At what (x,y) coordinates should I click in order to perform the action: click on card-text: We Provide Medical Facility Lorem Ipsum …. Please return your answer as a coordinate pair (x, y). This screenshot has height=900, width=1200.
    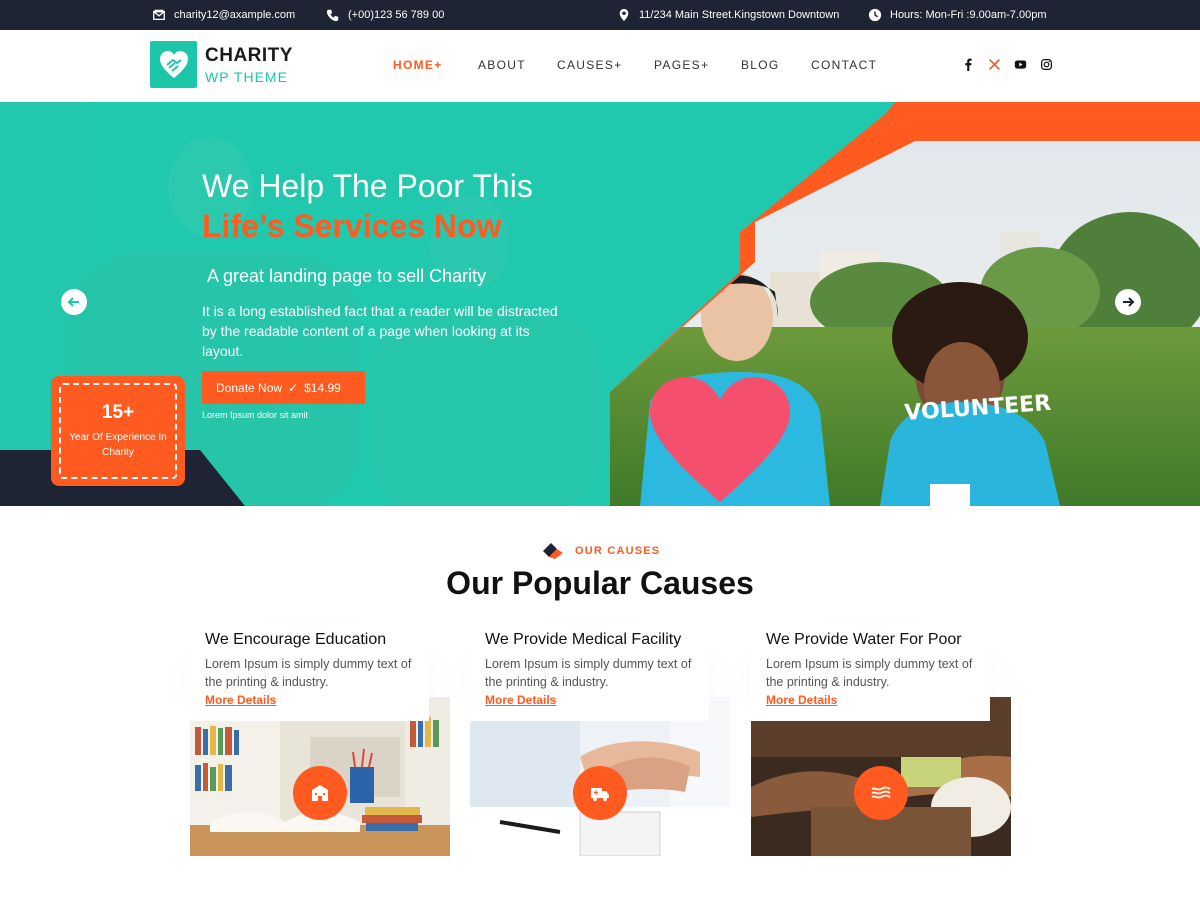
    Looking at the image, I should click on (589, 673).